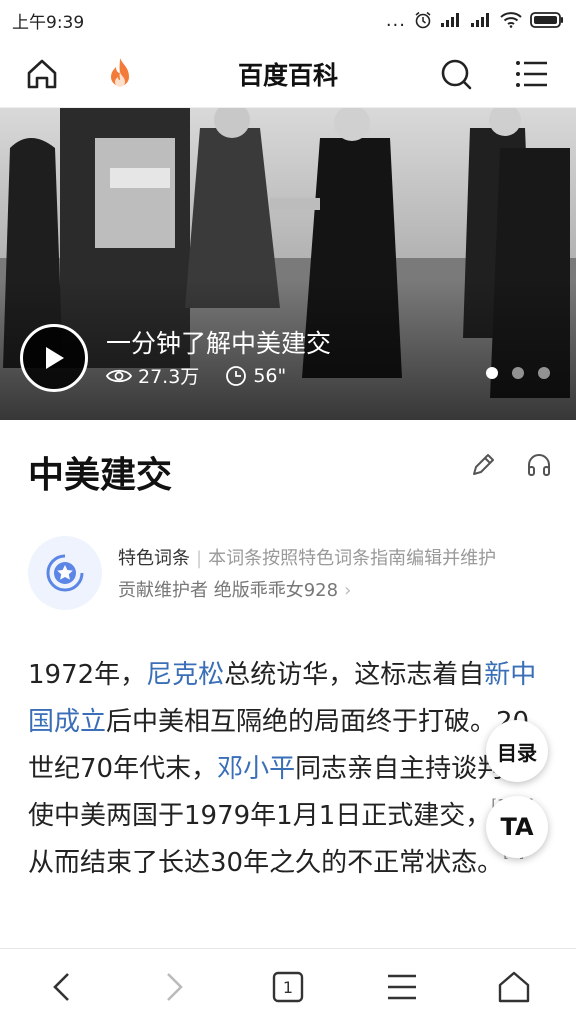 Image resolution: width=576 pixels, height=1024 pixels. Describe the element at coordinates (539, 465) in the screenshot. I see `headphones-icon` at that location.